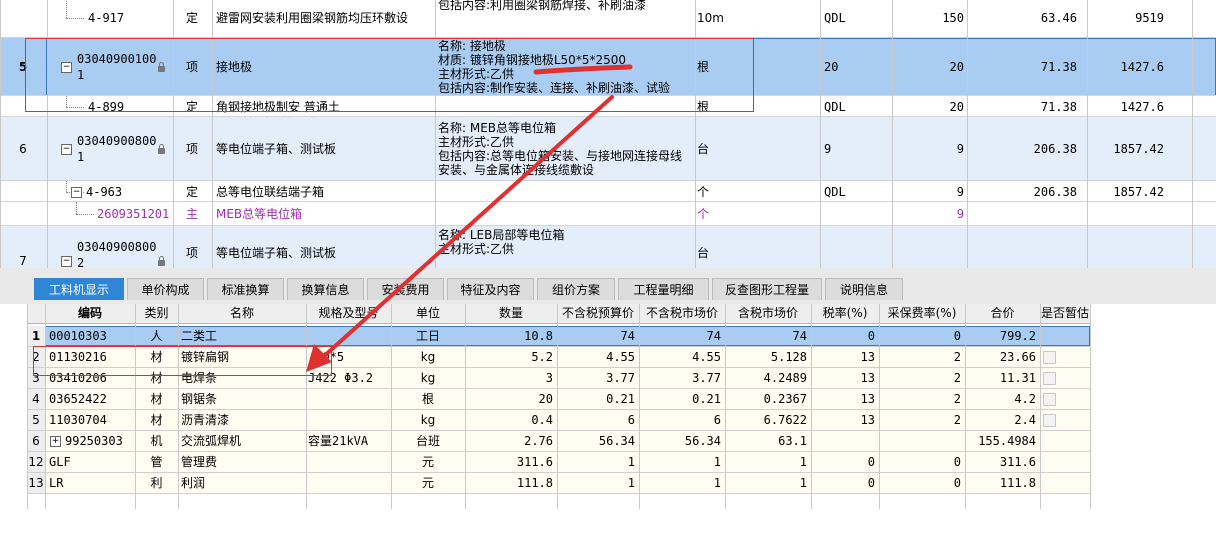  I want to click on row-quantity: 150, so click(953, 17).